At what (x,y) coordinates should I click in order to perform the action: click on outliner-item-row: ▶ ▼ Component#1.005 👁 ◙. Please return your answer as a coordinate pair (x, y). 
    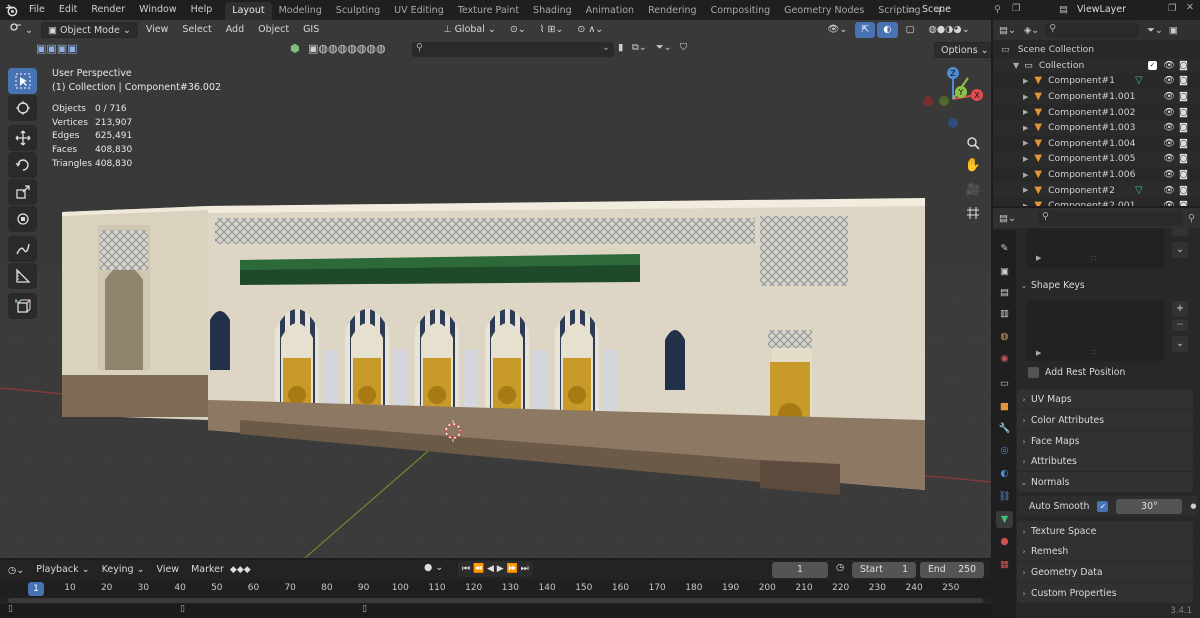
    Looking at the image, I should click on (1096, 159).